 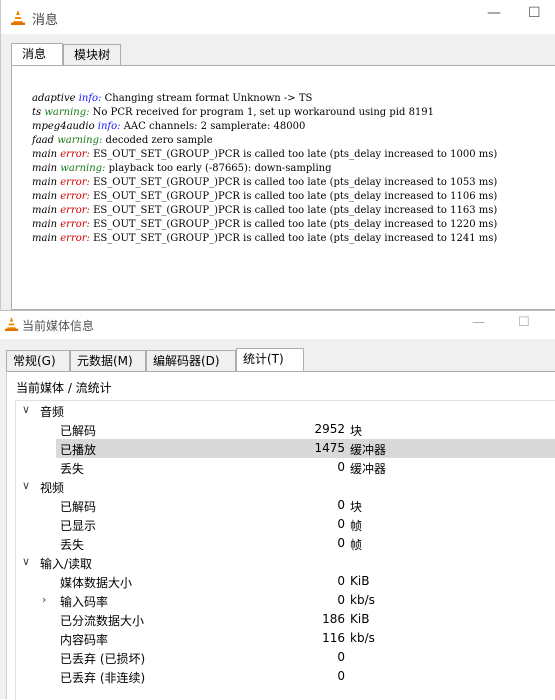 I want to click on tree-item-value: 1475, so click(x=329, y=448).